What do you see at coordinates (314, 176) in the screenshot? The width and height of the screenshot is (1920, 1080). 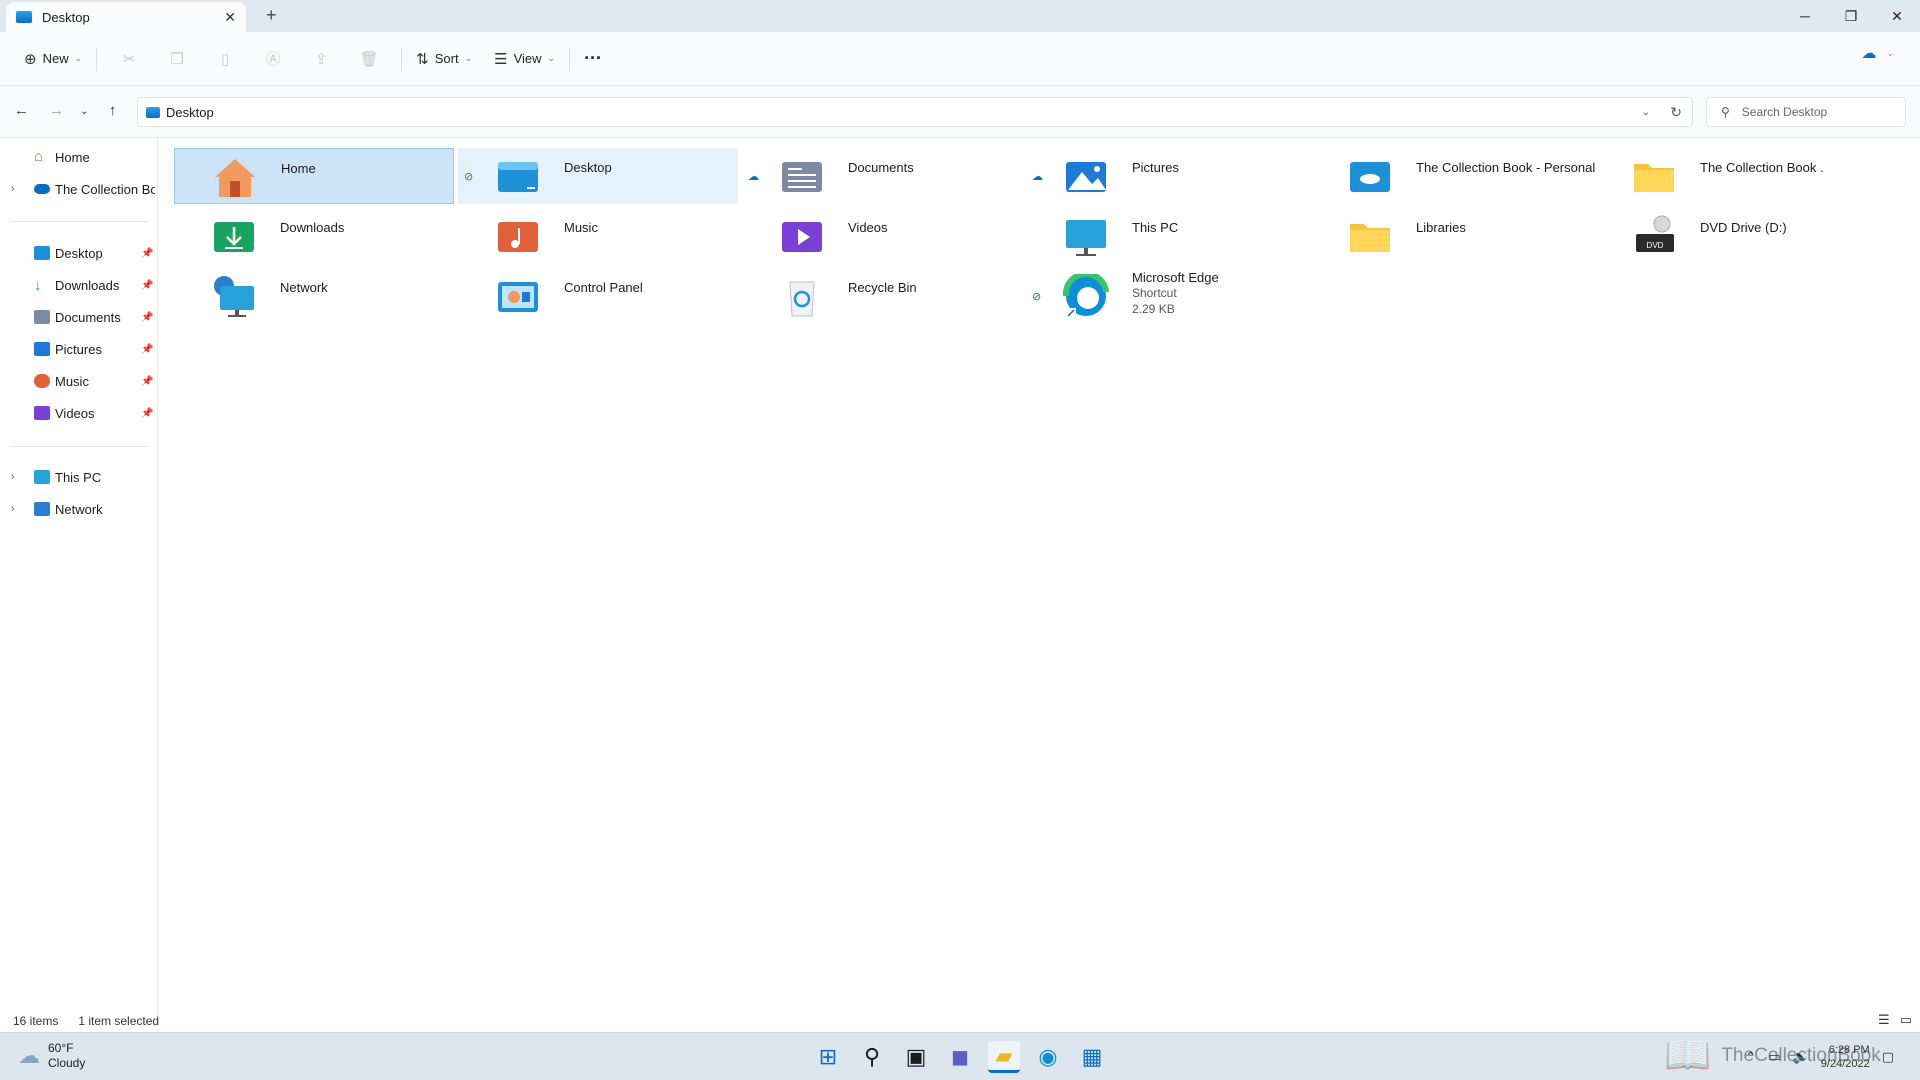 I see `list-item: Home` at bounding box center [314, 176].